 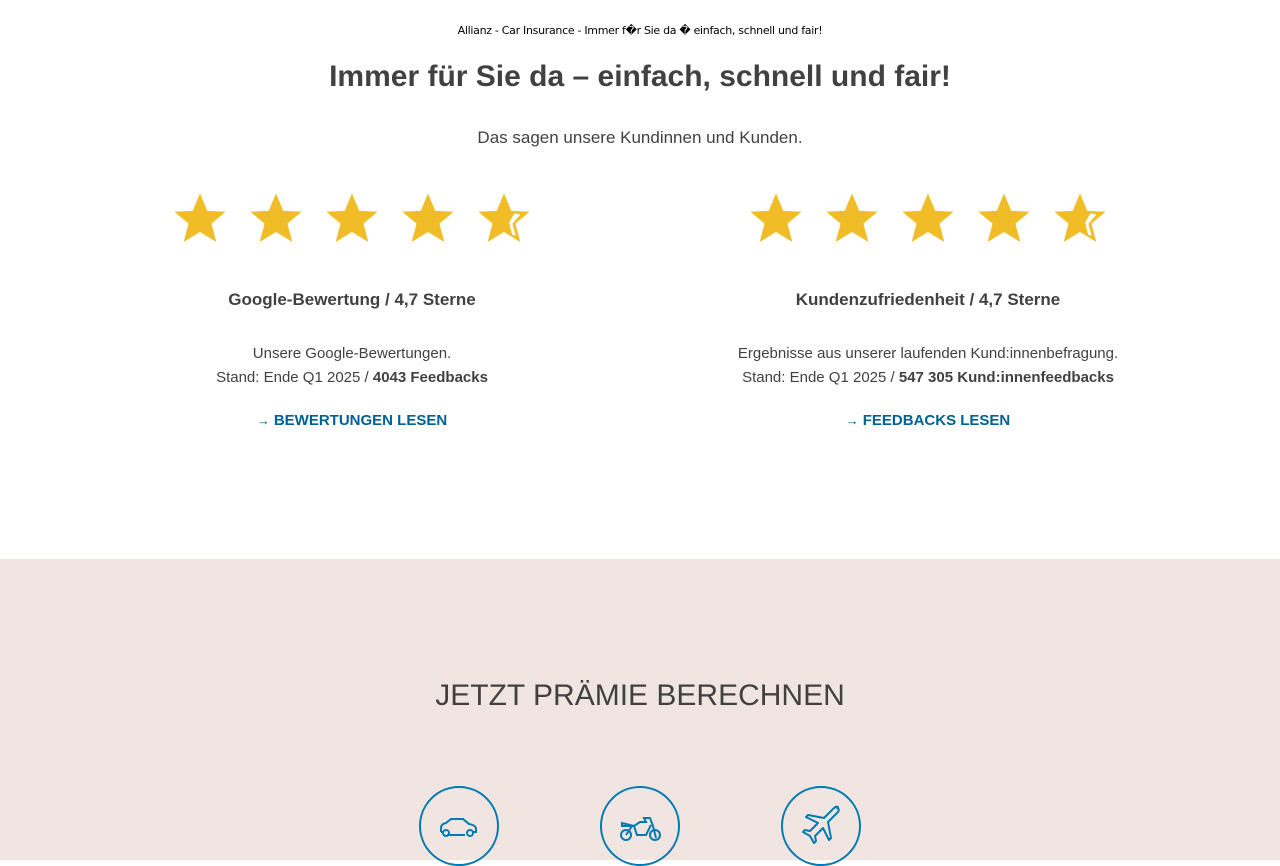 I want to click on rating-count: 4043 Feedbacks, so click(x=430, y=377).